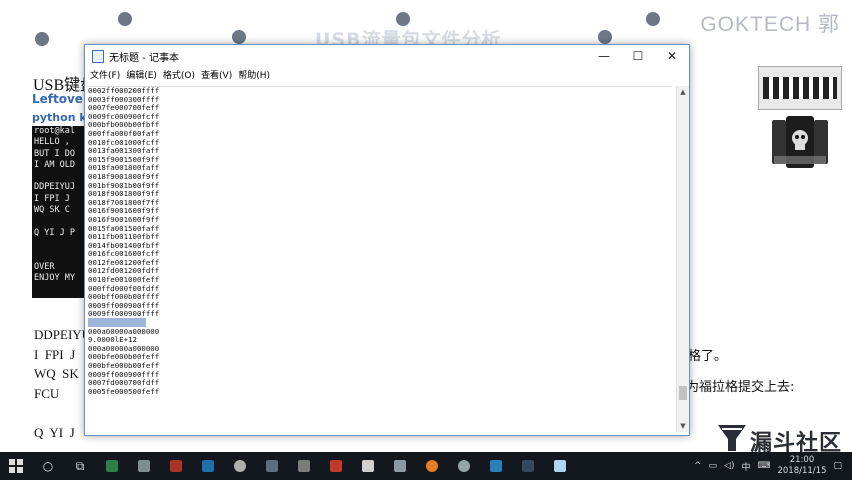  Describe the element at coordinates (604, 56) in the screenshot. I see `minimize-button: —` at that location.